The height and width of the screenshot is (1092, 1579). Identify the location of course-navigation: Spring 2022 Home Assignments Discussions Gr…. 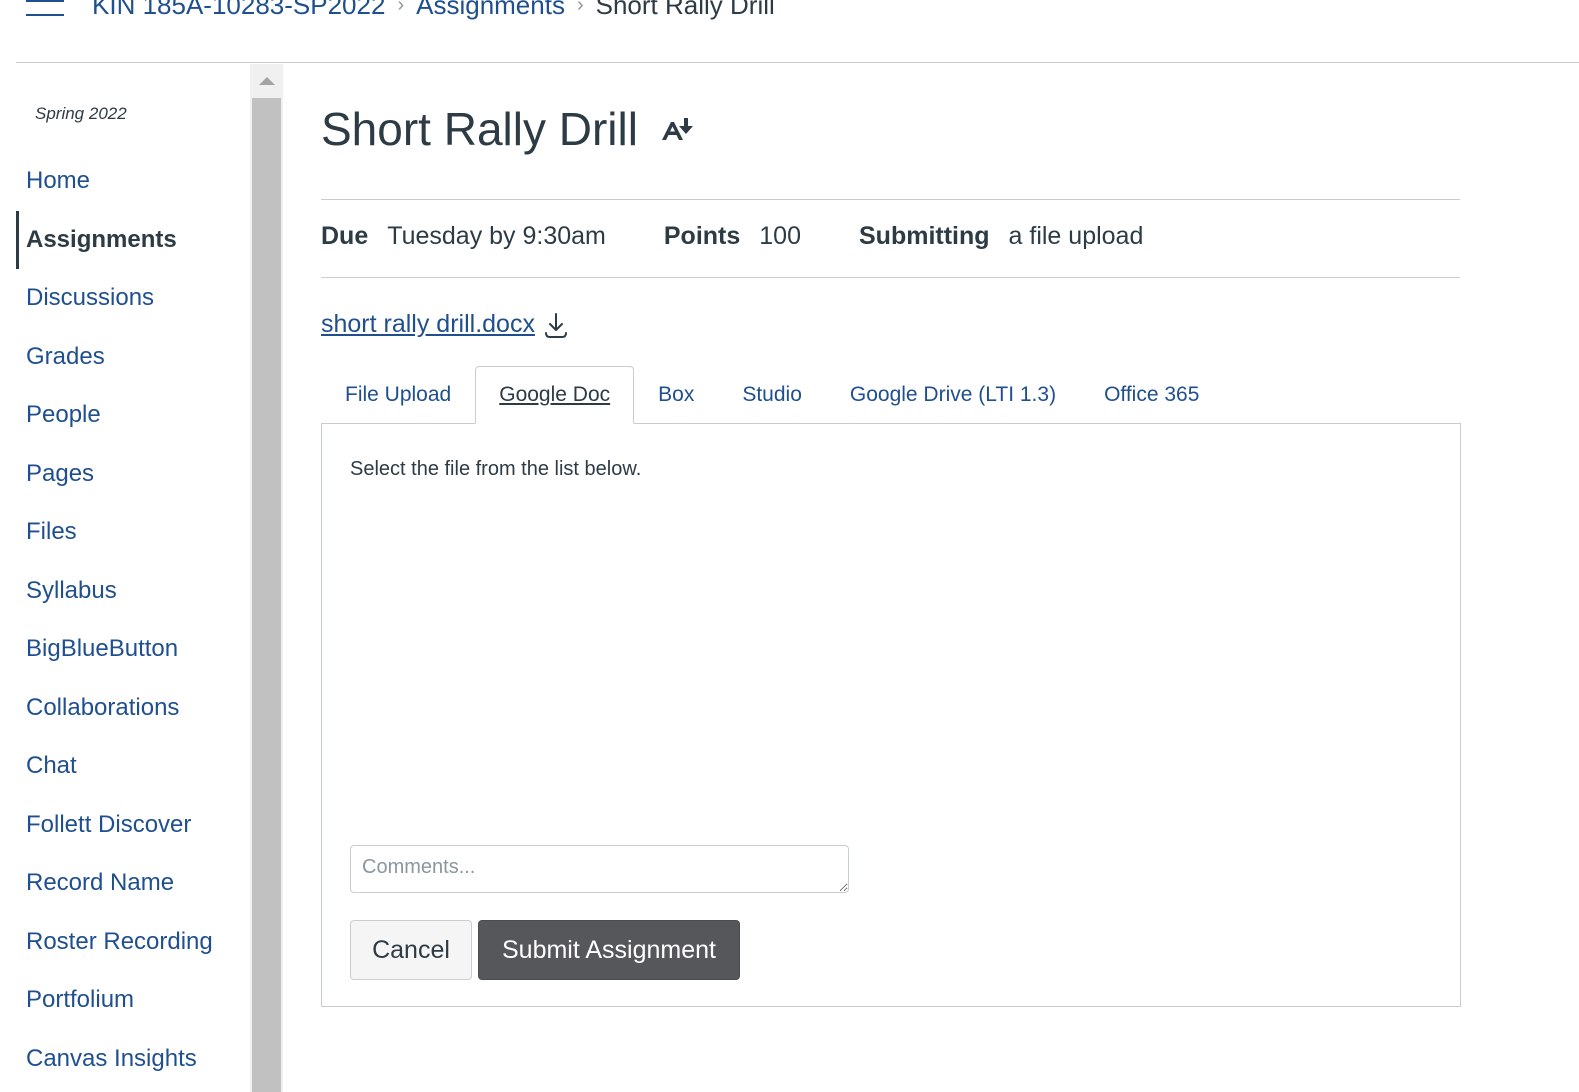
(125, 578).